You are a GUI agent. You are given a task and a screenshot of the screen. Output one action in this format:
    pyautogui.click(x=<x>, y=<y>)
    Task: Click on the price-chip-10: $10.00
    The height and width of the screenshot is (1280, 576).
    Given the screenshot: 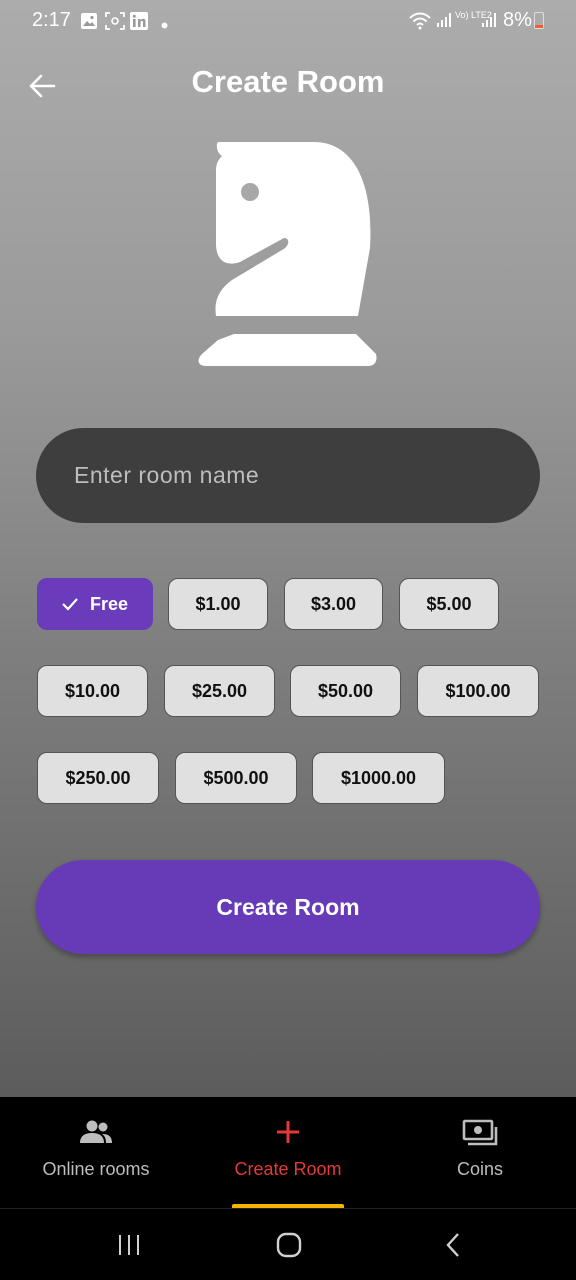 What is the action you would take?
    pyautogui.click(x=92, y=691)
    